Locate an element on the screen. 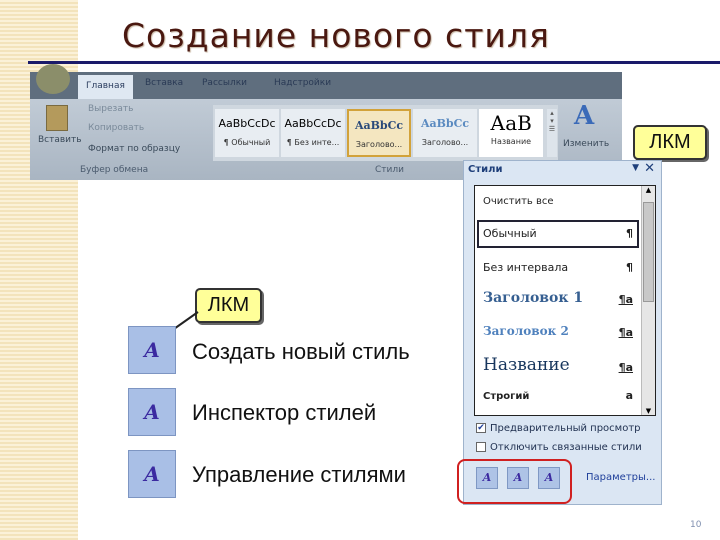 The image size is (720, 540). tab-mailings: Рассылки is located at coordinates (224, 83).